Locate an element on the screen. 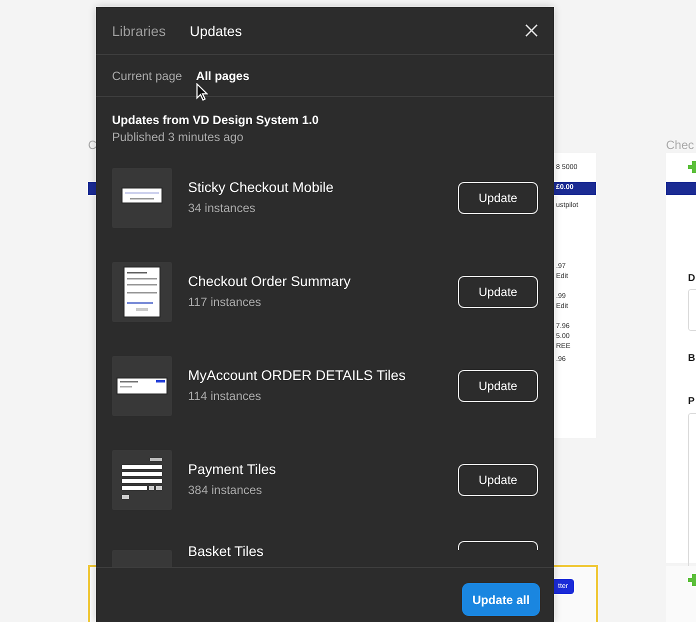 The height and width of the screenshot is (622, 696). frame-title: C is located at coordinates (92, 145).